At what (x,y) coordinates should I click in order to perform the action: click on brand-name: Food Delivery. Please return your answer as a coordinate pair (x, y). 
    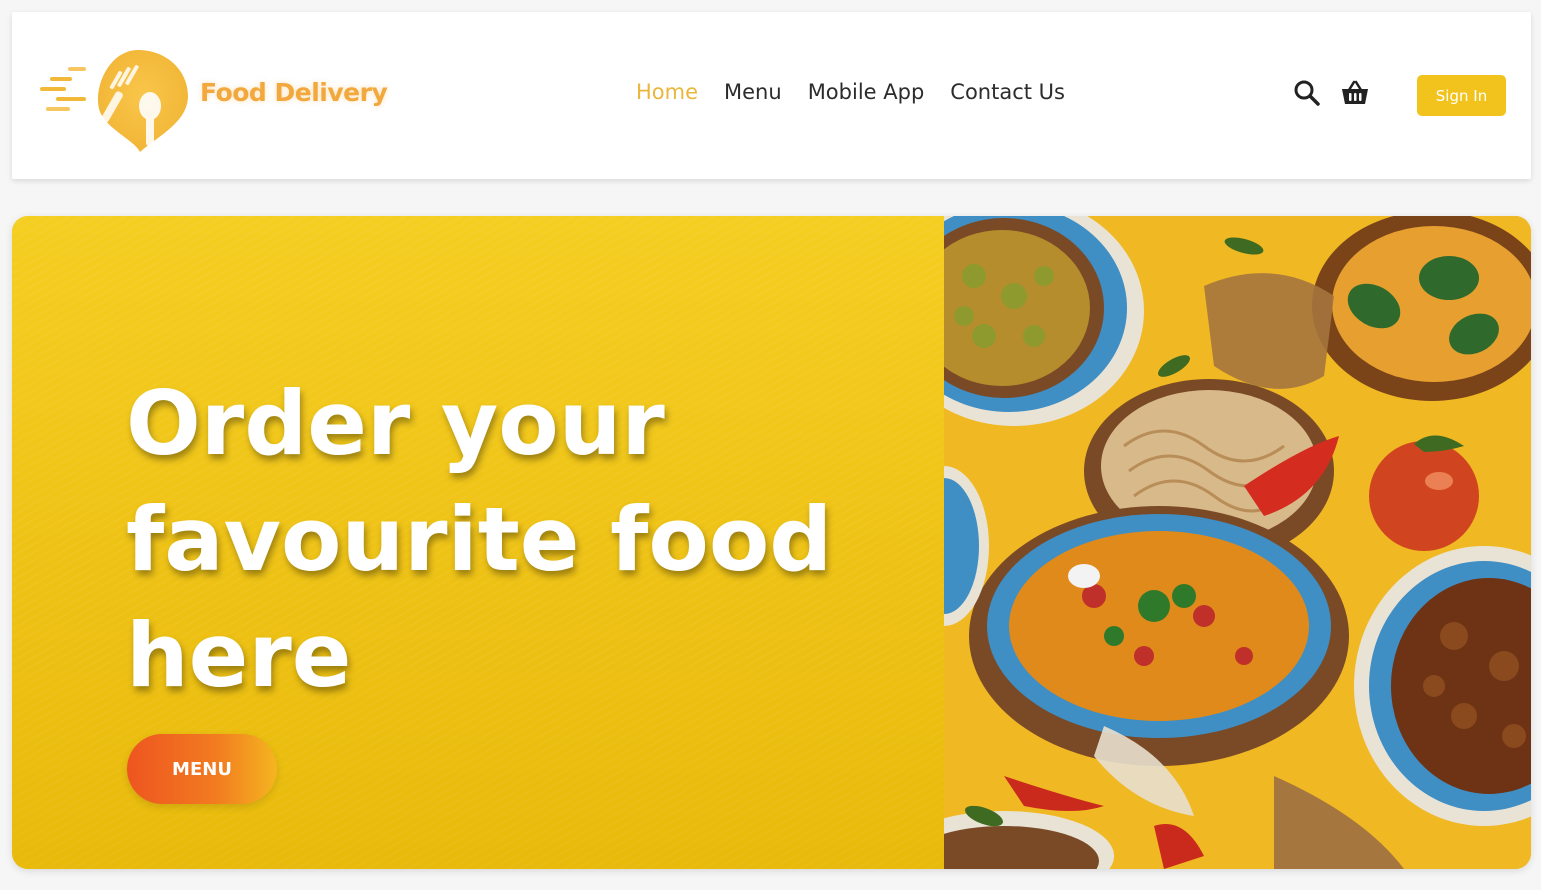
    Looking at the image, I should click on (294, 92).